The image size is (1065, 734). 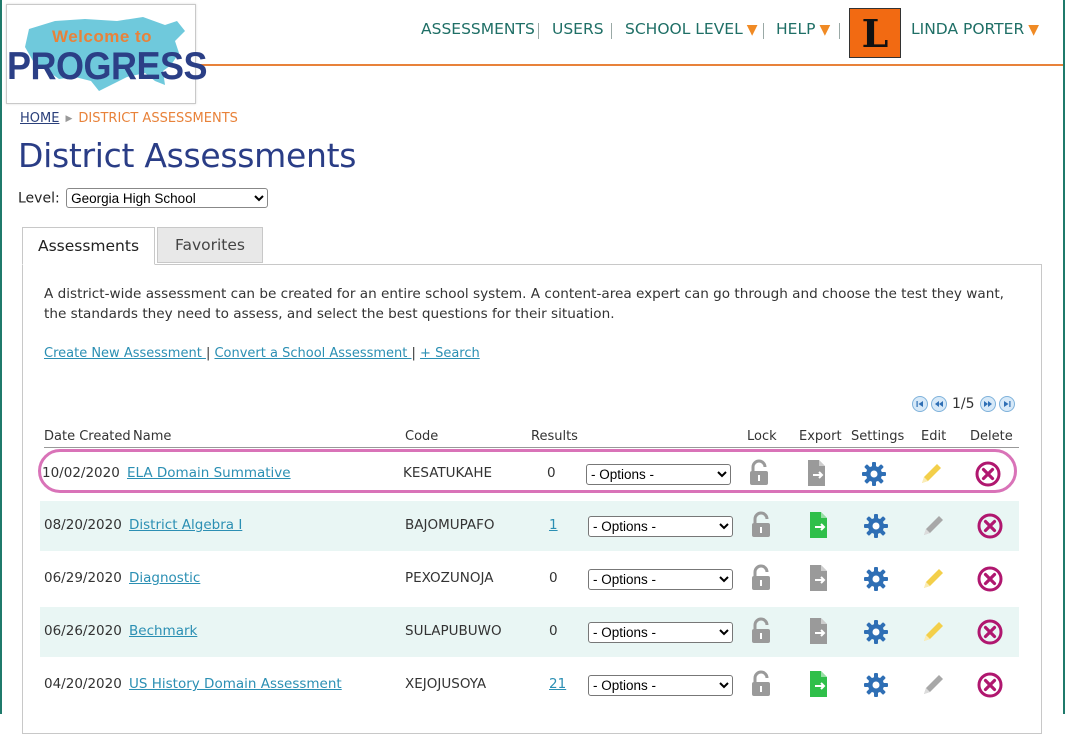 What do you see at coordinates (963, 404) in the screenshot?
I see `pagination: 1/5` at bounding box center [963, 404].